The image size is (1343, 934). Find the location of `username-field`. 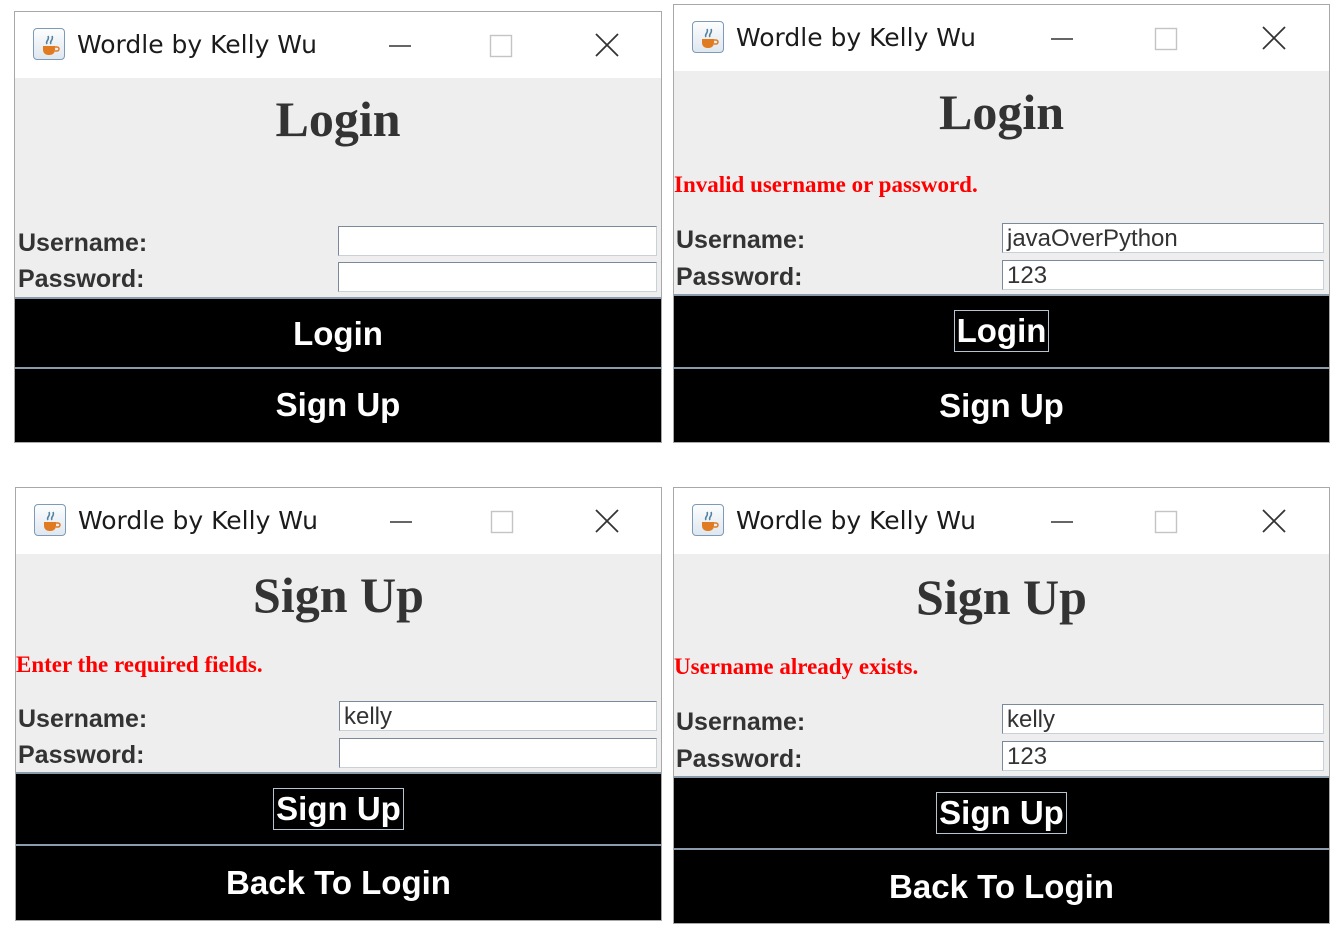

username-field is located at coordinates (497, 241).